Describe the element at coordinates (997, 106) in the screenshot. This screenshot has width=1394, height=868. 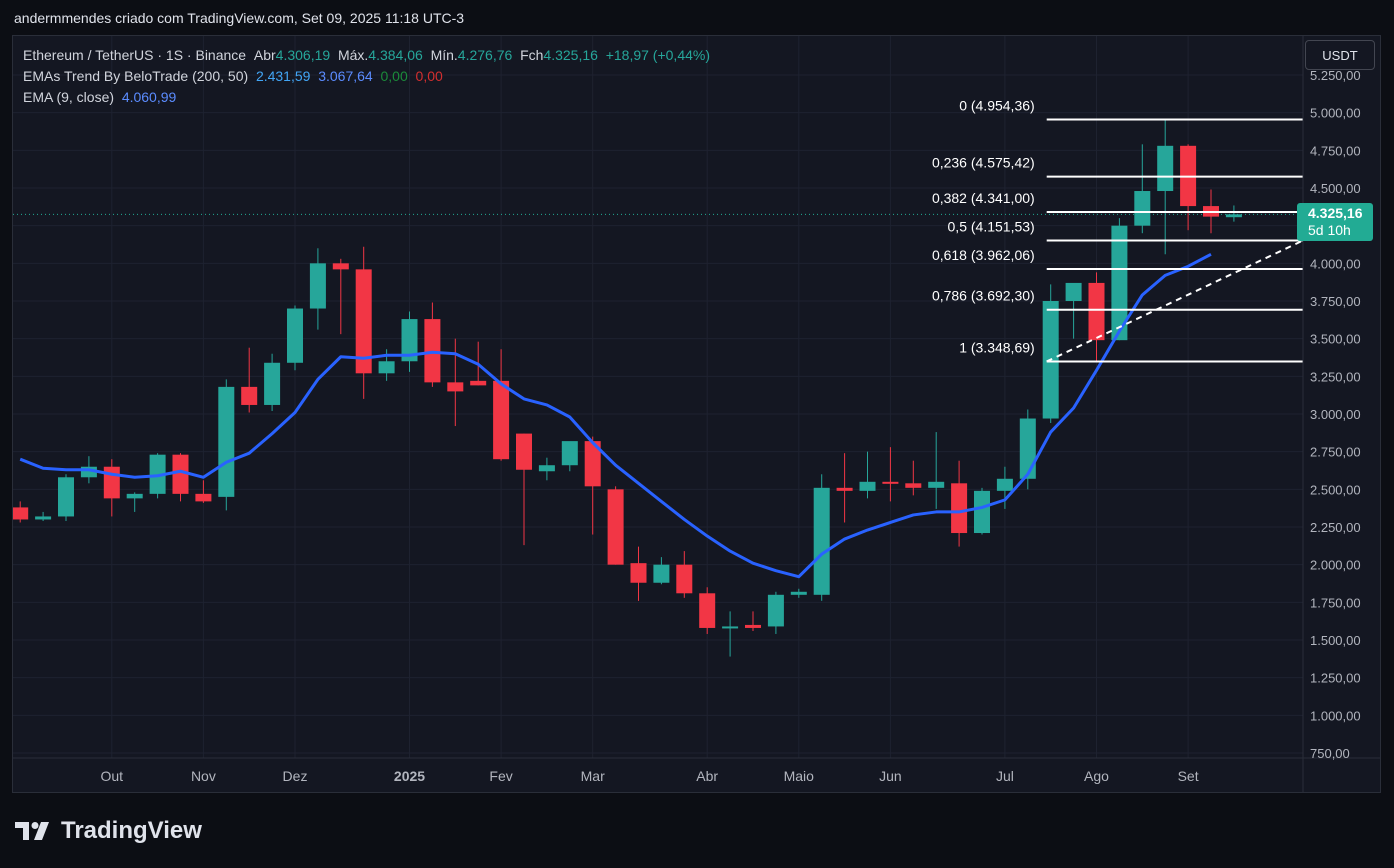
I see `fib-level-label: 0 (4.954,36)` at that location.